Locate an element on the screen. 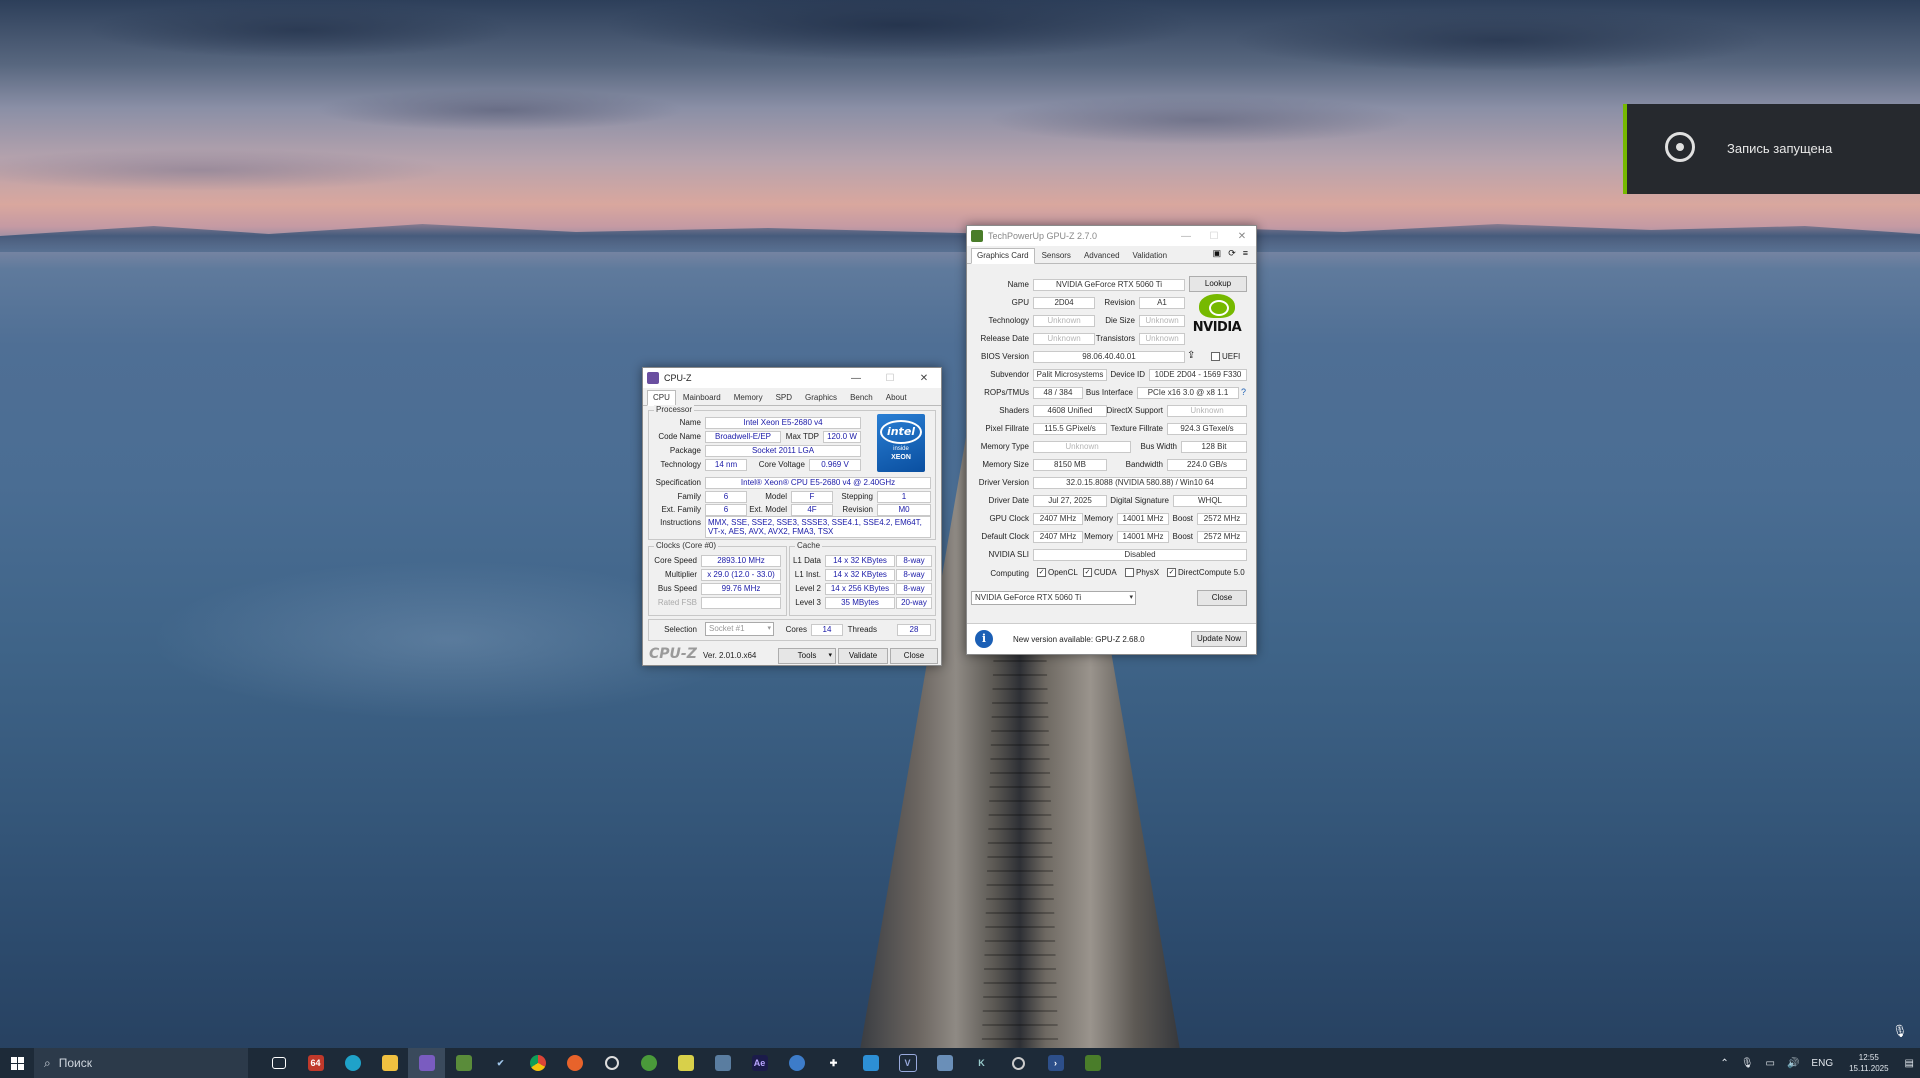  gpuz-titlebar: TechPowerUp GPU-Z 2.7.0 — ☐ ✕ is located at coordinates (1111, 236).